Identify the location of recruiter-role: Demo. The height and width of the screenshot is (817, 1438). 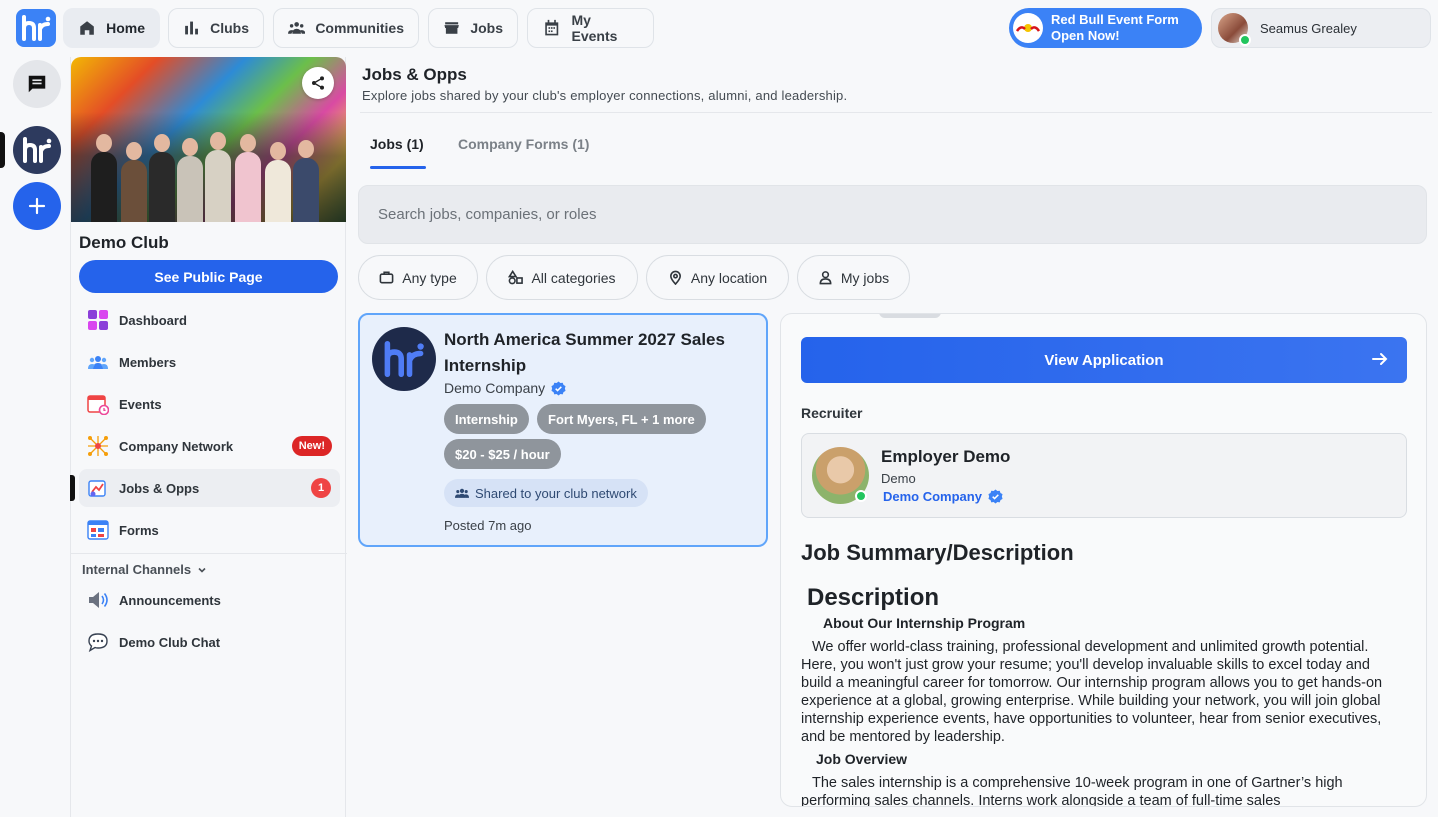
(898, 478).